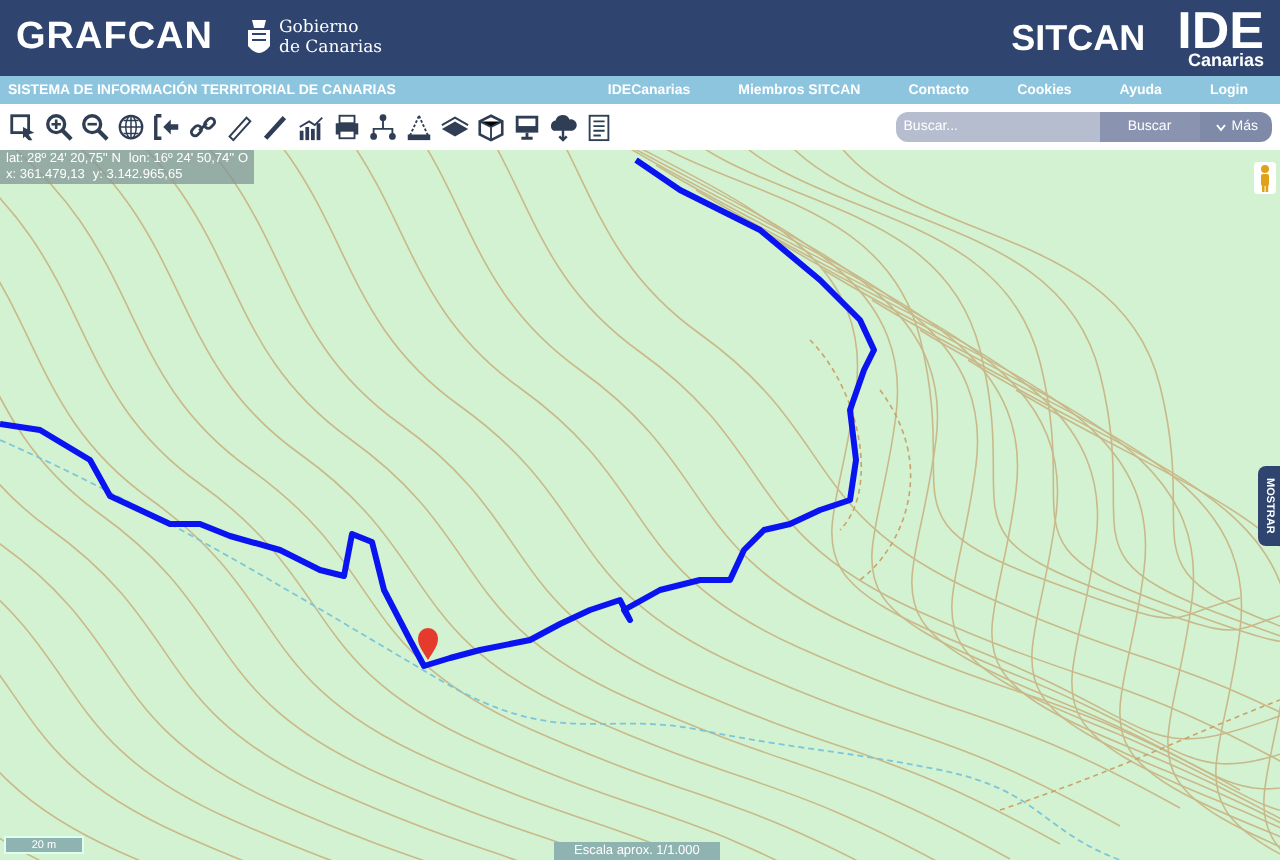  What do you see at coordinates (383, 127) in the screenshot?
I see `network-icon` at bounding box center [383, 127].